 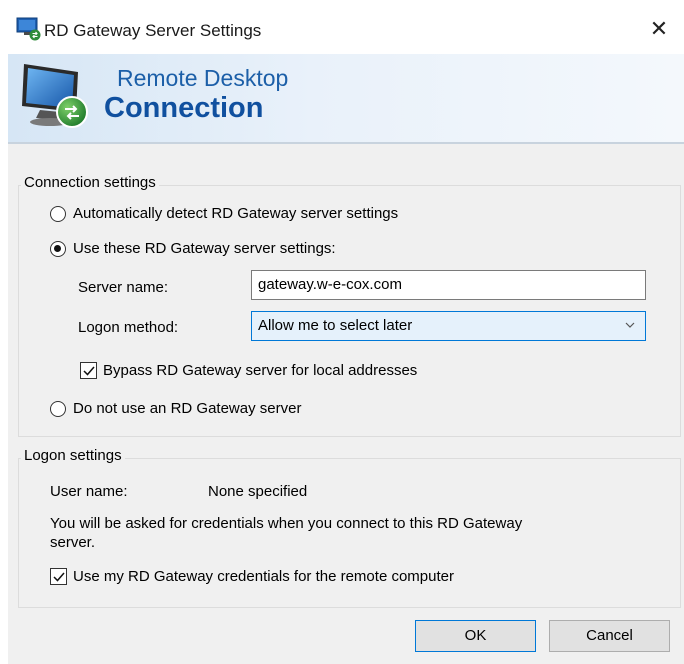 I want to click on chevron-down-icon, so click(x=630, y=325).